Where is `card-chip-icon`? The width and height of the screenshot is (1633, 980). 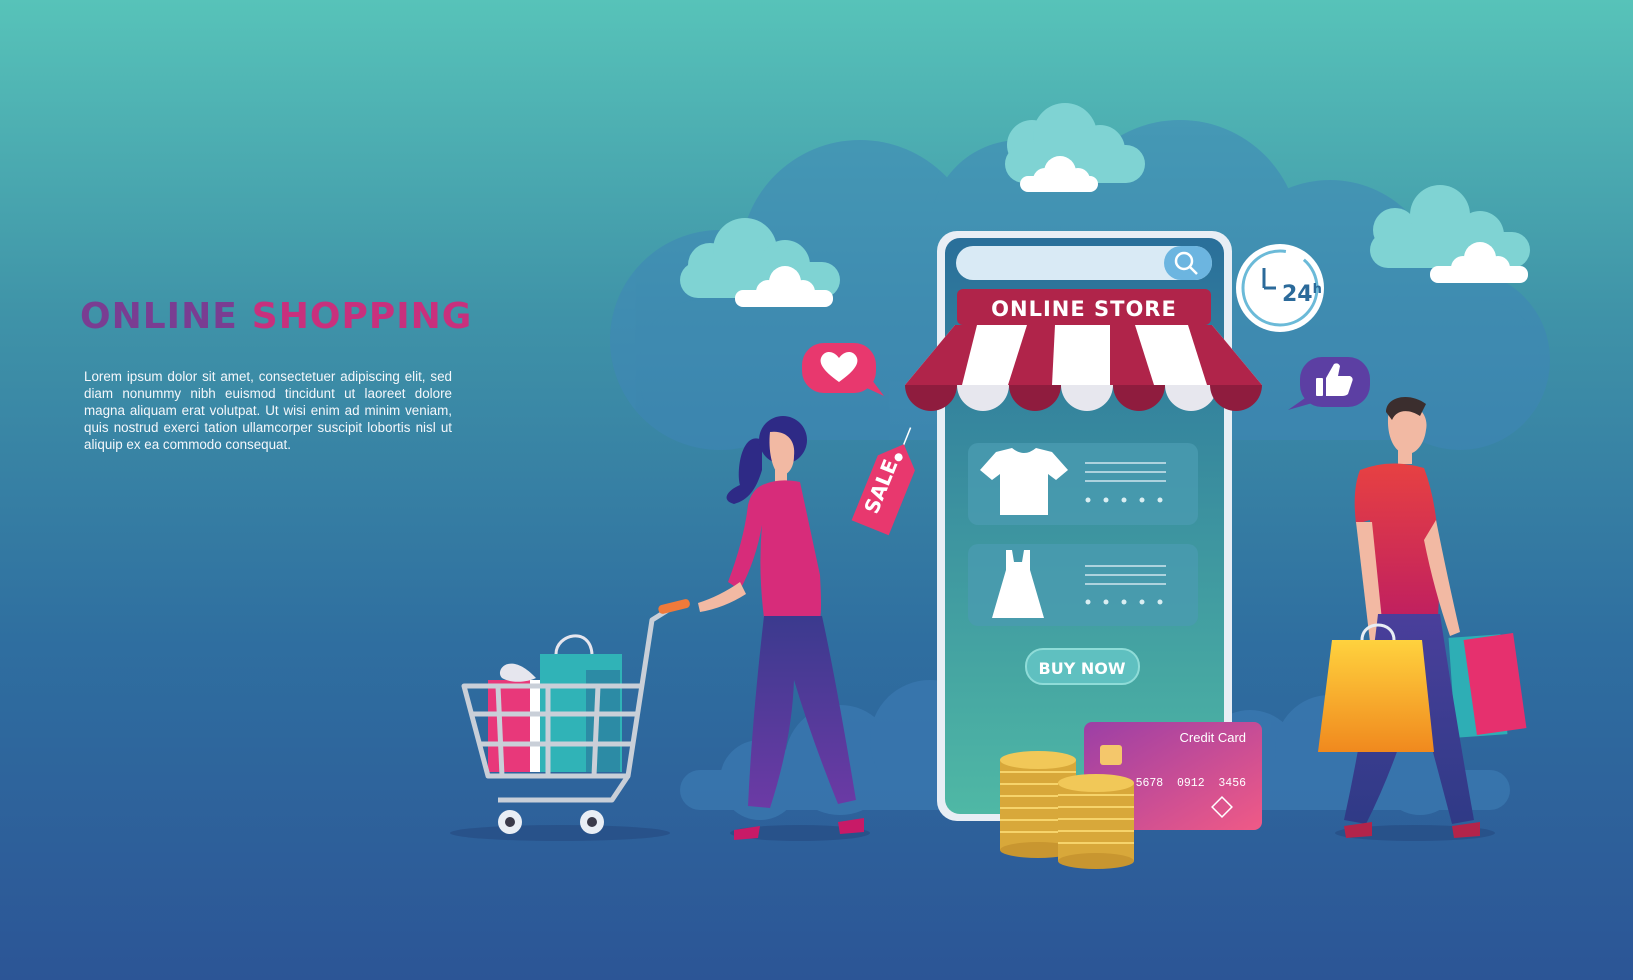 card-chip-icon is located at coordinates (1111, 755).